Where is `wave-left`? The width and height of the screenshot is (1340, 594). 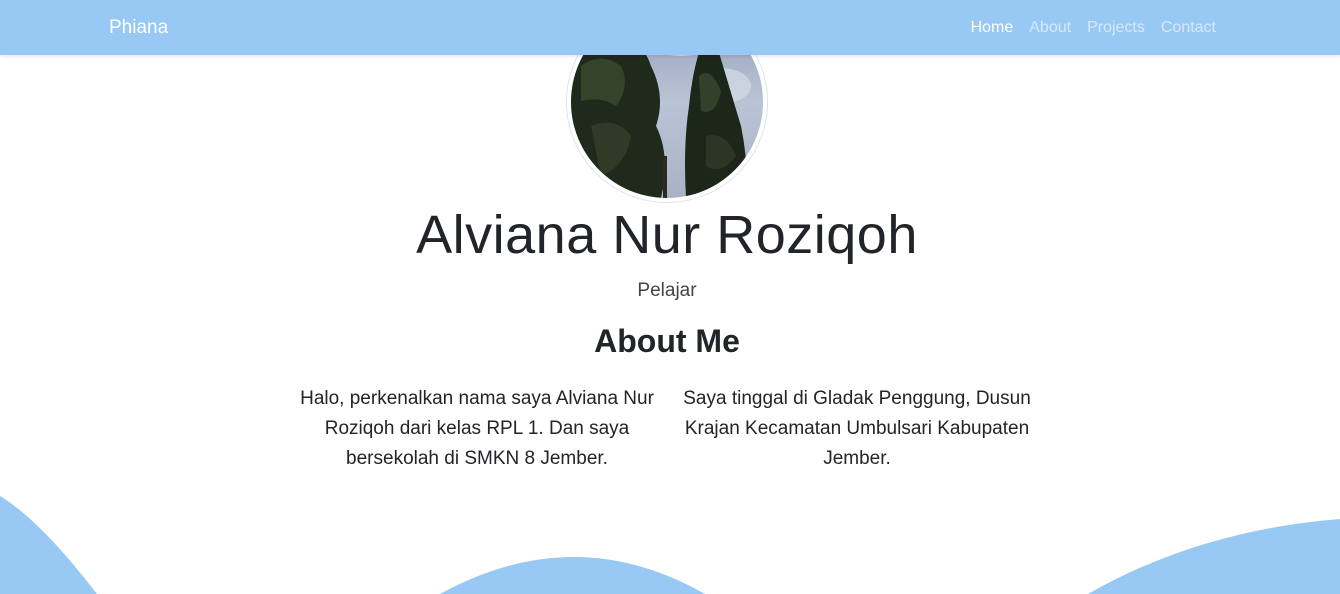 wave-left is located at coordinates (48, 545).